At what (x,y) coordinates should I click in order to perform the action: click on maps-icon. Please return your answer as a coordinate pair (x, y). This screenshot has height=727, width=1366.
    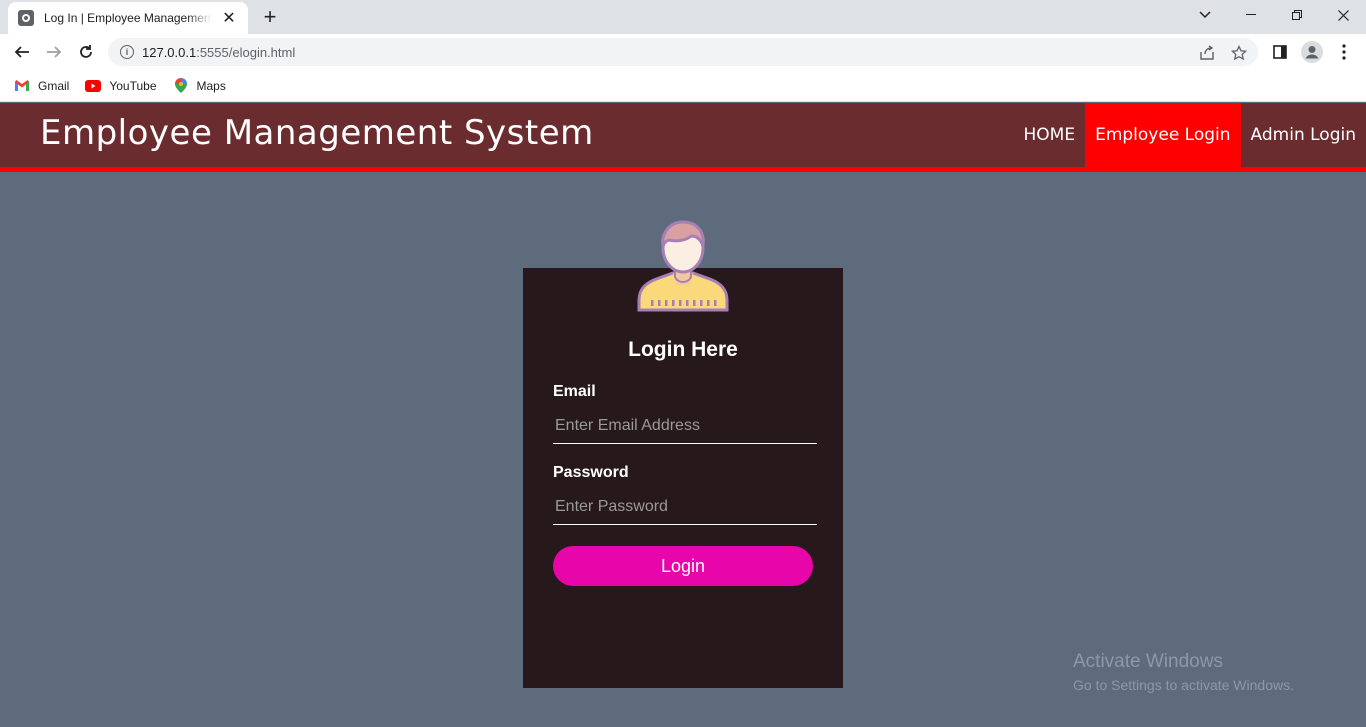
    Looking at the image, I should click on (181, 85).